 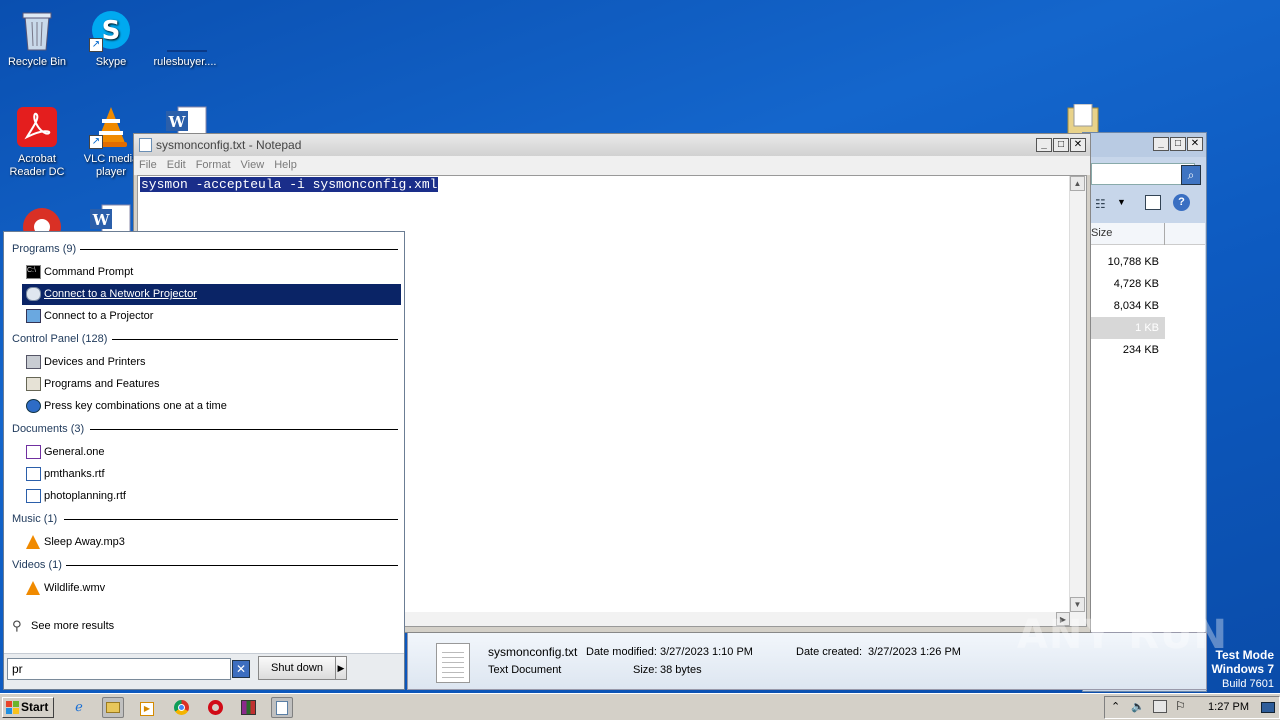 What do you see at coordinates (1077, 604) in the screenshot?
I see `scroll-down-icon: ▼` at bounding box center [1077, 604].